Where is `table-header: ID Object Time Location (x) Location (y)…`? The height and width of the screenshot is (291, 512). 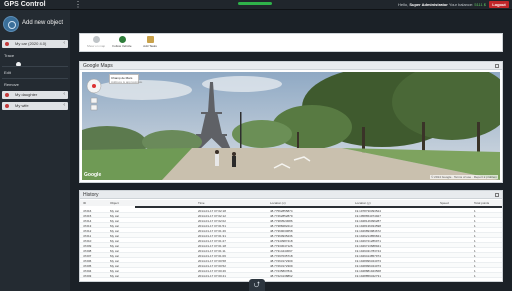 table-header: ID Object Time Location (x) Location (y)… is located at coordinates (291, 203).